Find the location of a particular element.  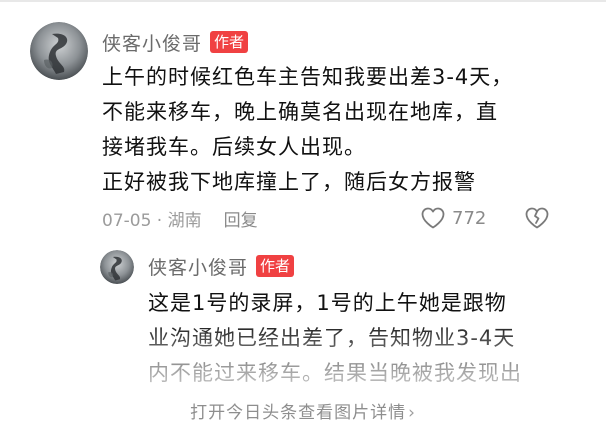

reply-author-name: 侠客小俊哥 is located at coordinates (198, 266).